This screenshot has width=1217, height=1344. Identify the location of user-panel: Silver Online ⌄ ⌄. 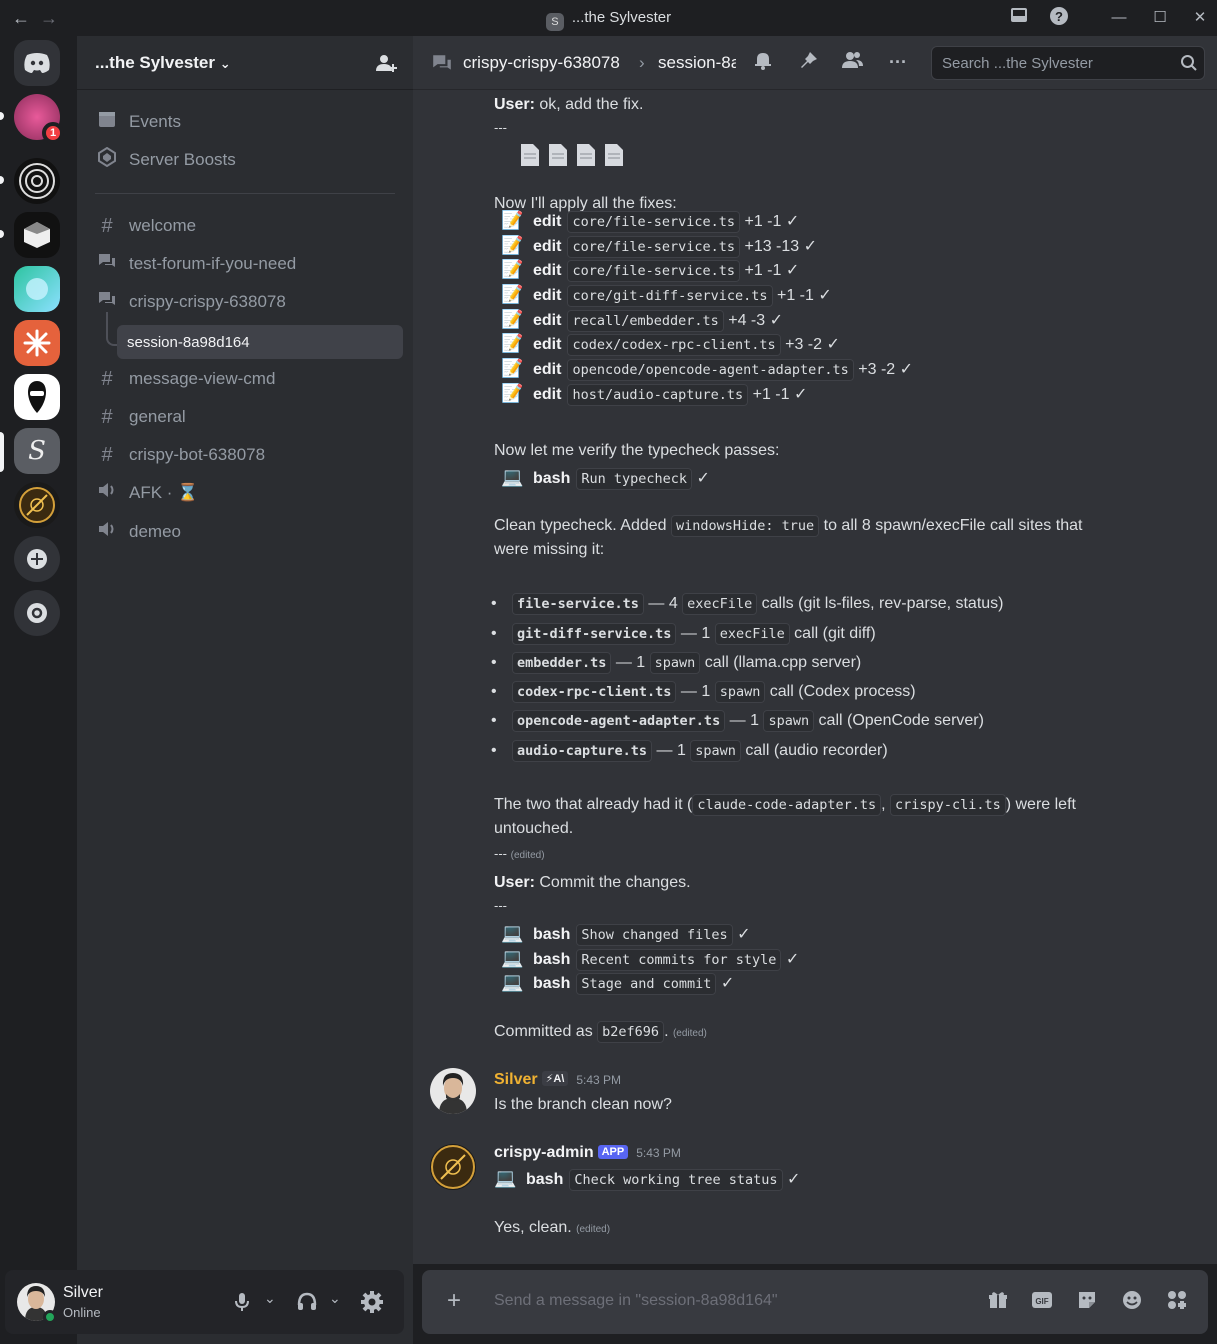
(204, 1302).